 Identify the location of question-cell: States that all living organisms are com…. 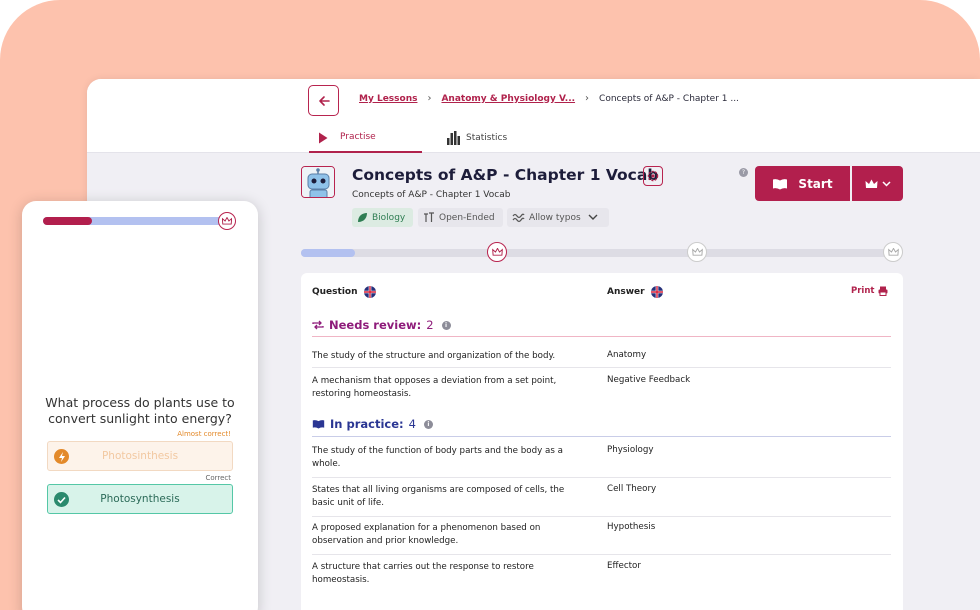
(438, 496).